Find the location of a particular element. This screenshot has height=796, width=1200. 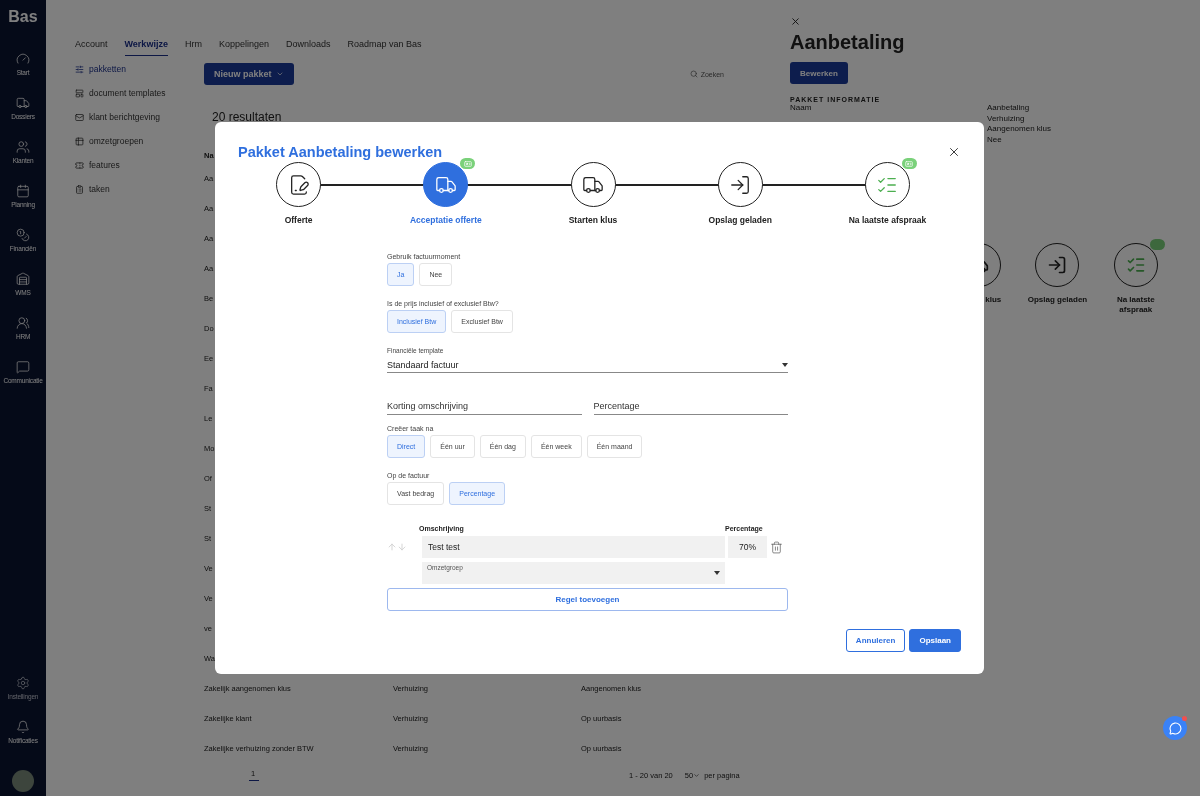

menu-item: omzetgroepen is located at coordinates (116, 141).